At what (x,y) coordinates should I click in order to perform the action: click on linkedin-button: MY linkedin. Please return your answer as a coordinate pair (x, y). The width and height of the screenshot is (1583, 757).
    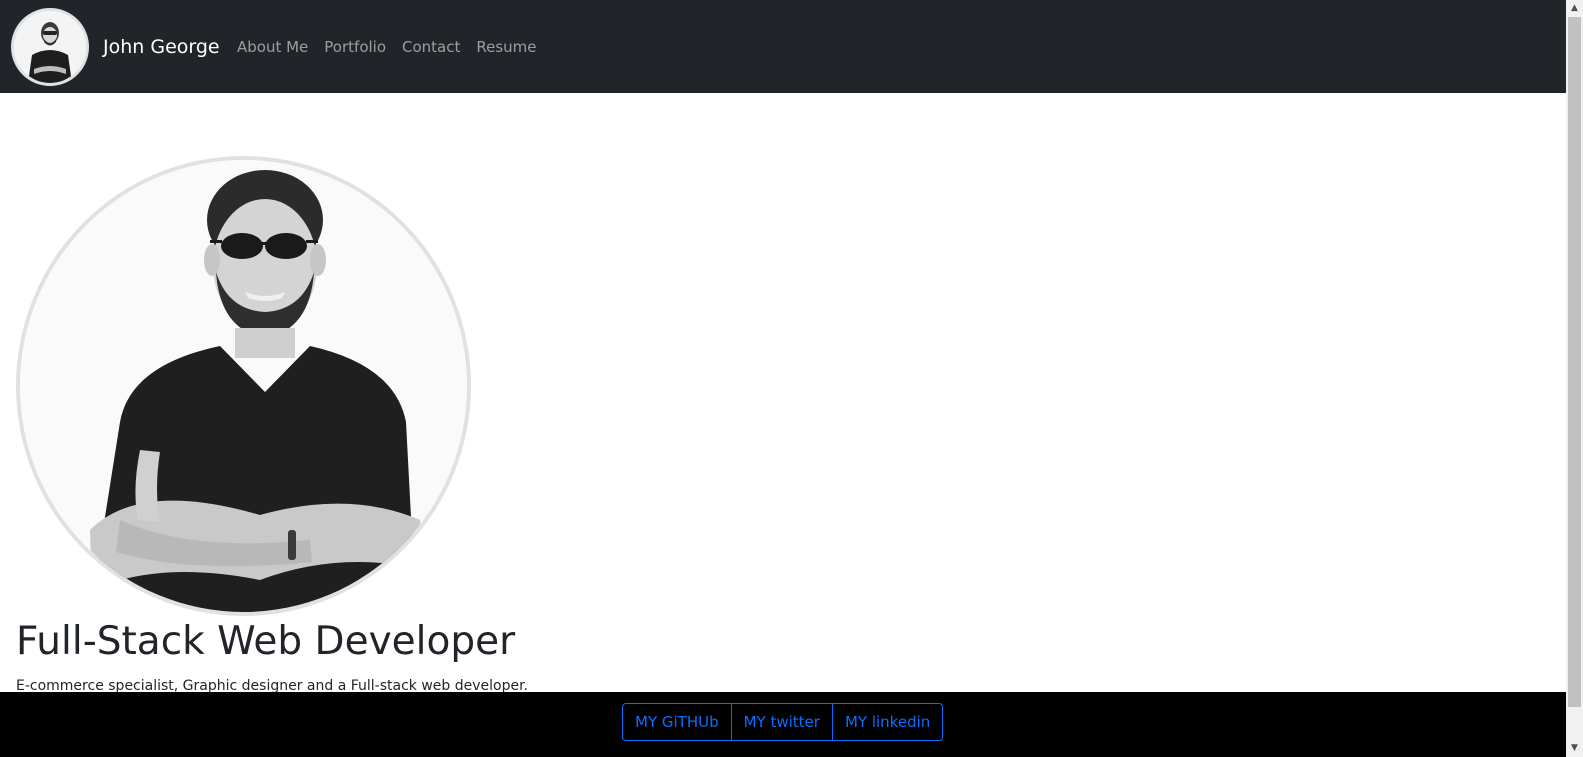
    Looking at the image, I should click on (887, 722).